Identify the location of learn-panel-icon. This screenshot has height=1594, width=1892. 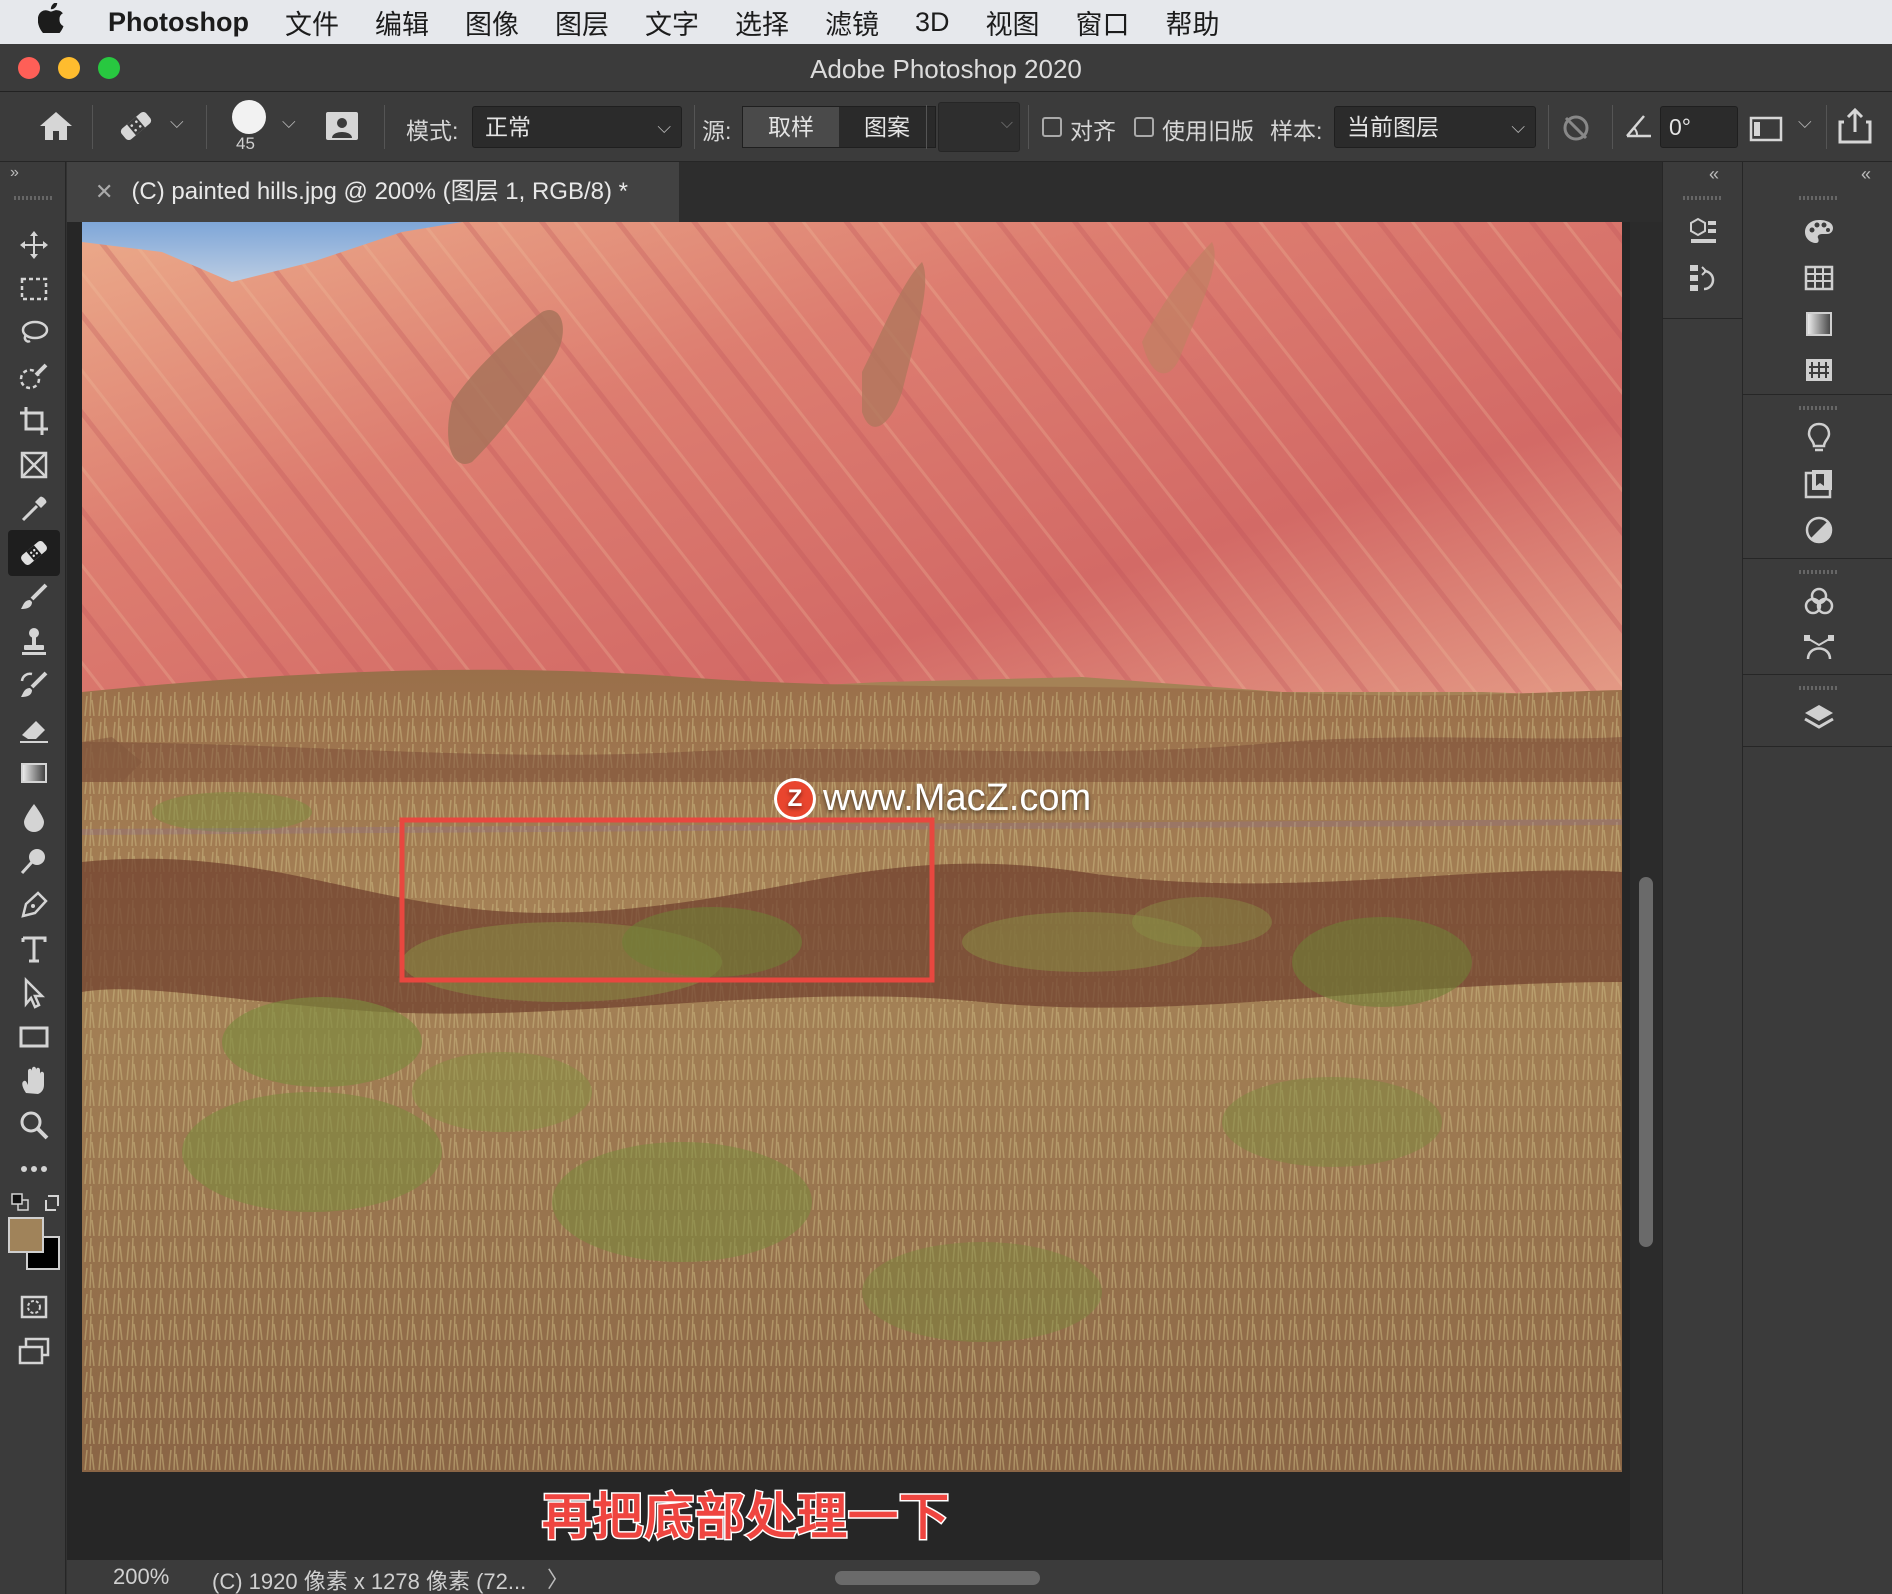
(1819, 438).